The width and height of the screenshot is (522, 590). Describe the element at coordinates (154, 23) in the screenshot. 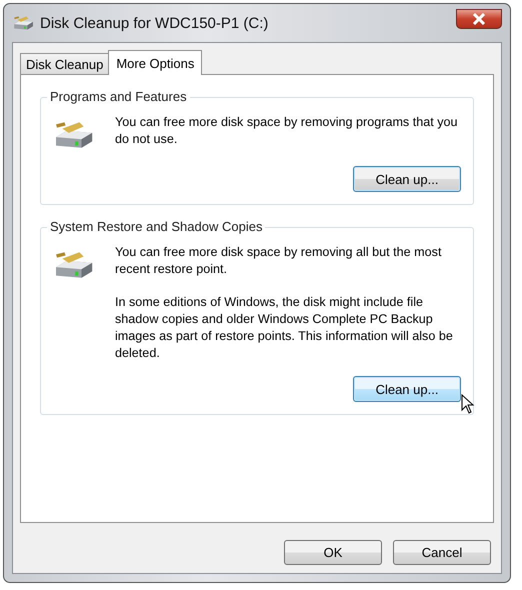

I see `window-title: Disk Cleanup for WDC150-P1 (C:)` at that location.